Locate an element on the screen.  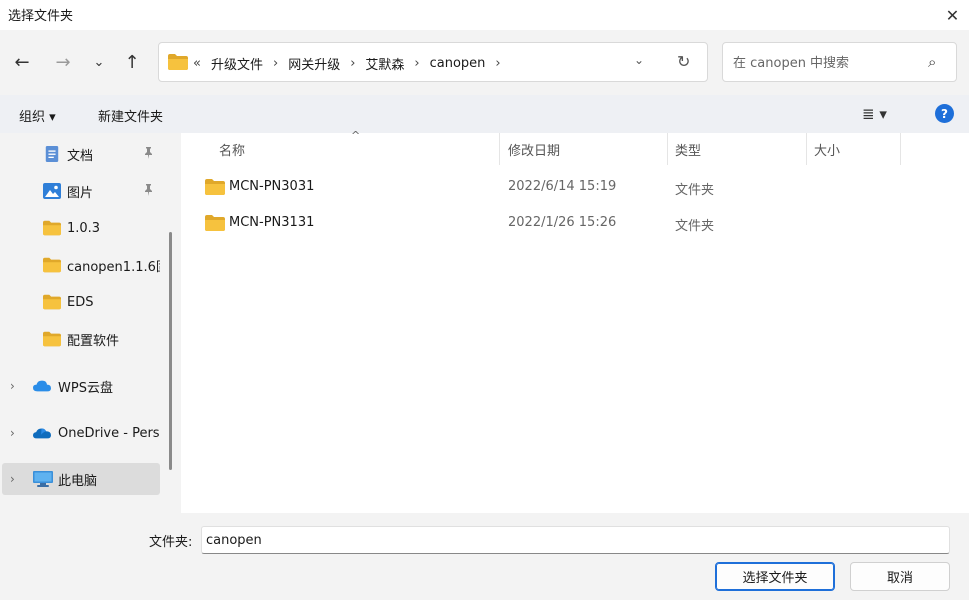
file-name: MCN-PN3131 is located at coordinates (272, 222).